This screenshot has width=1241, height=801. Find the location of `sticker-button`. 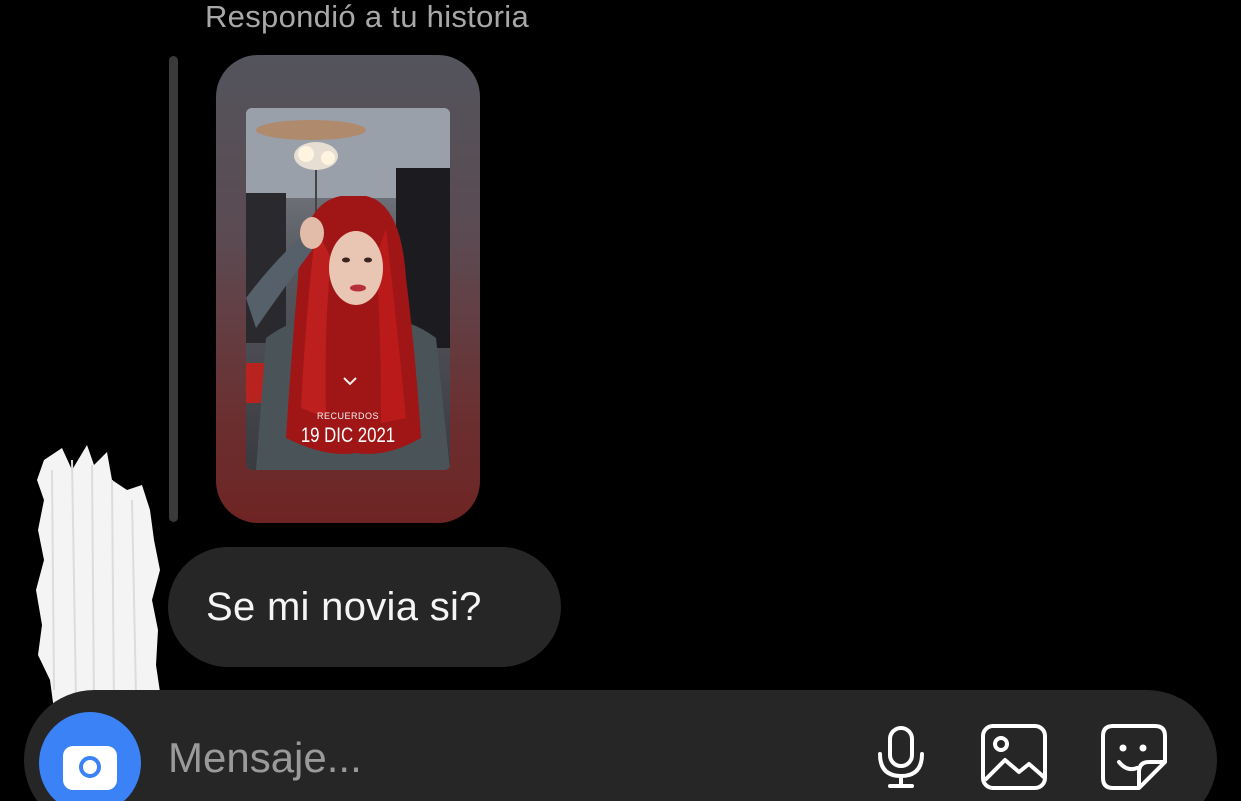

sticker-button is located at coordinates (1134, 757).